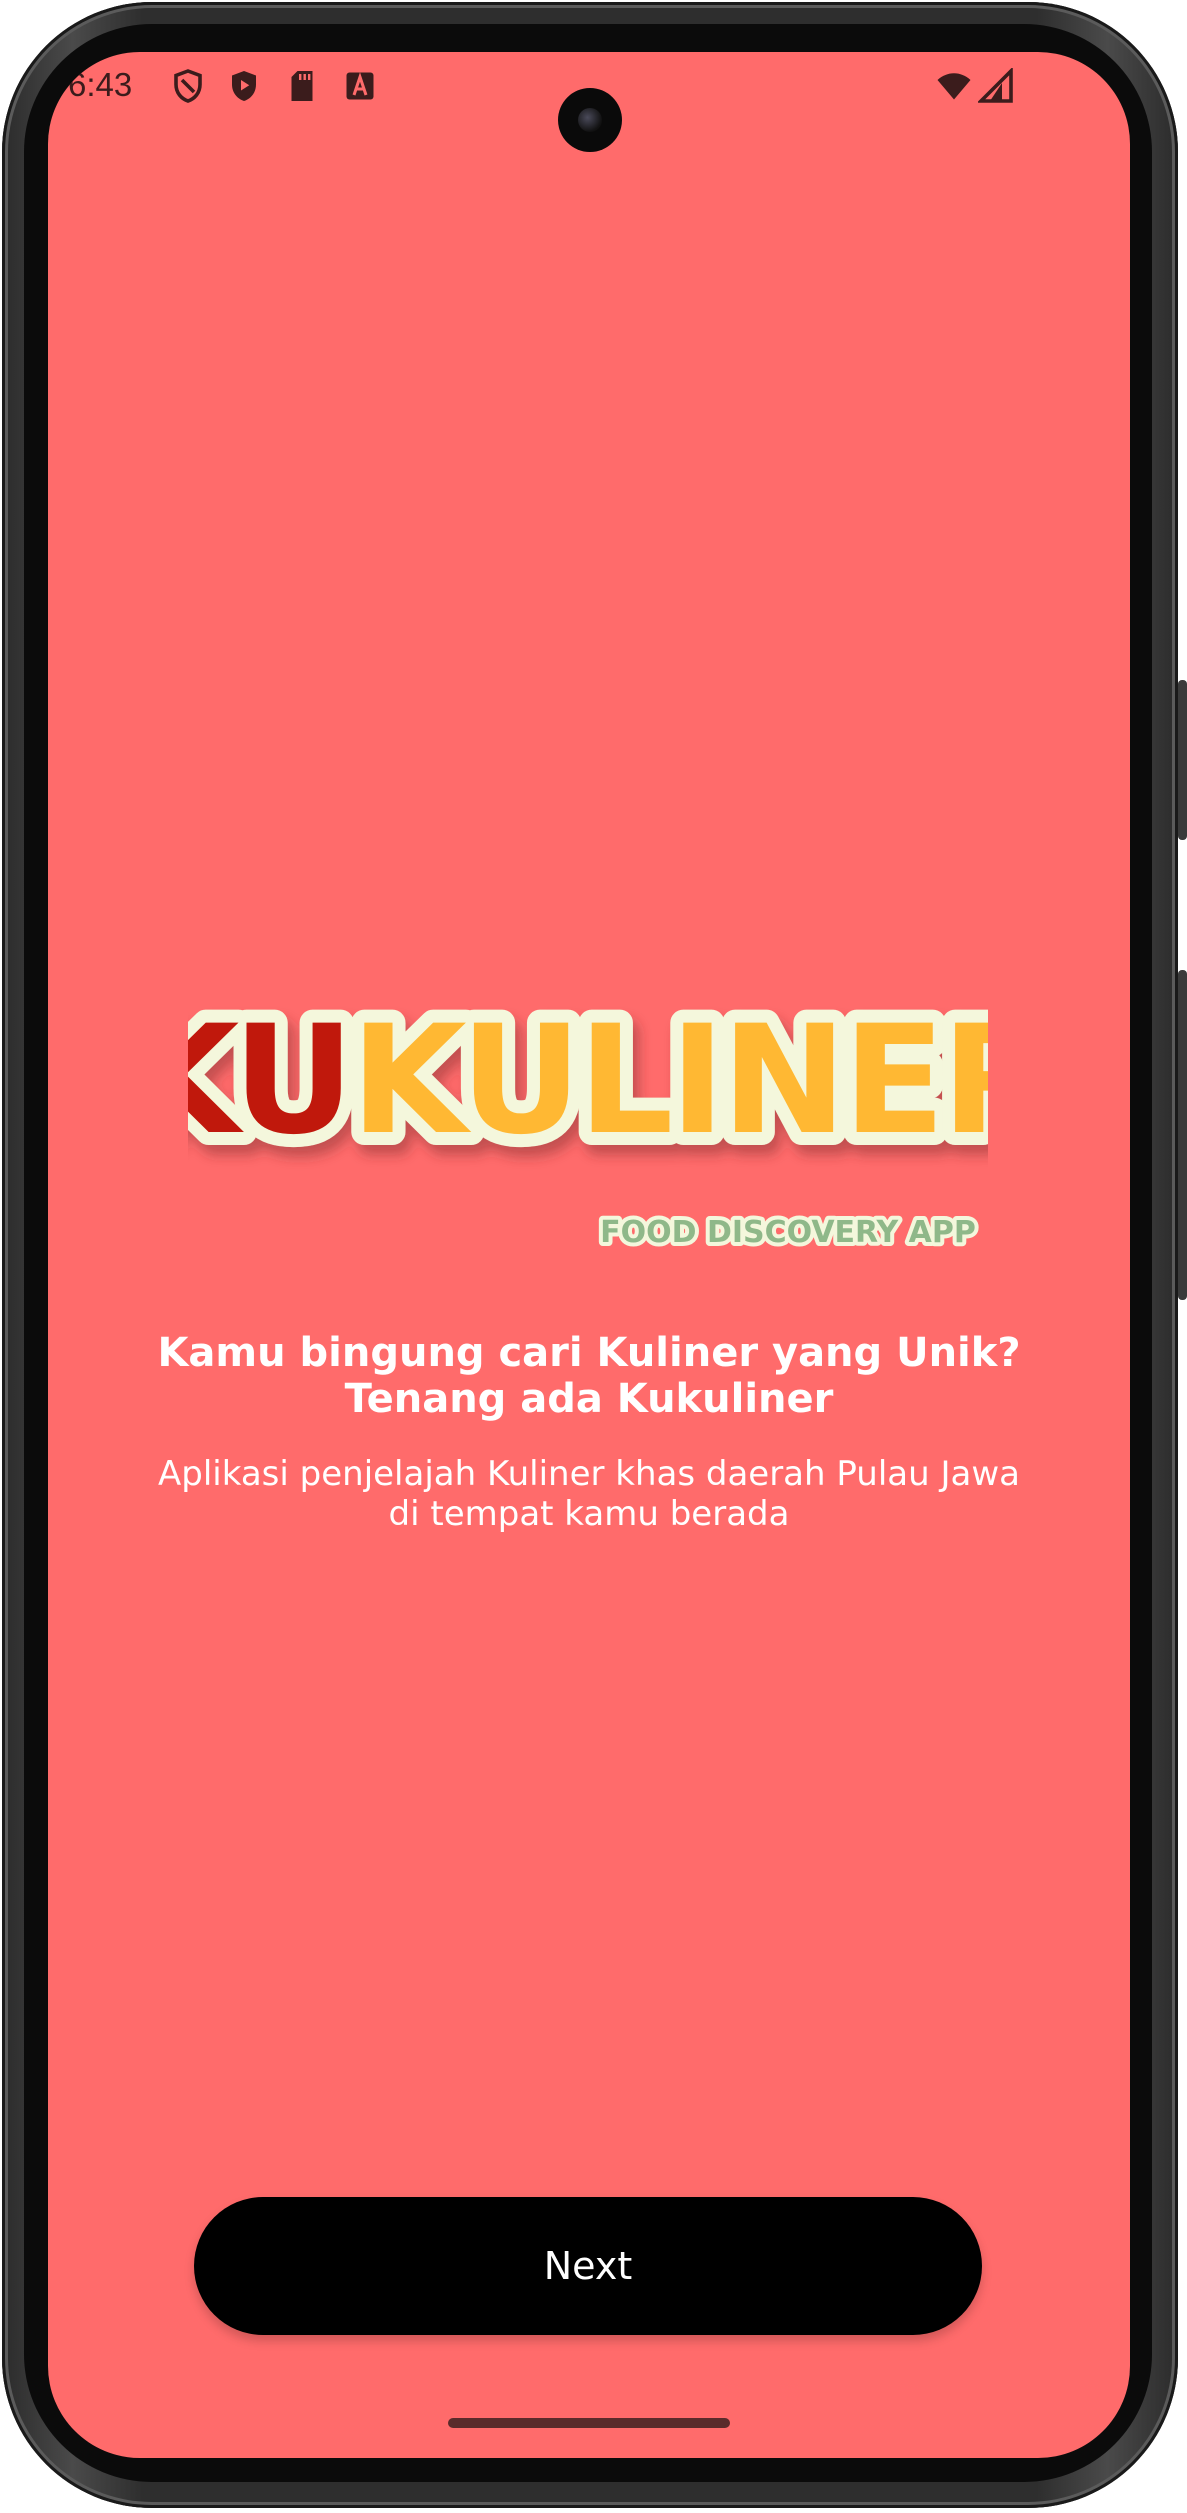 The height and width of the screenshot is (2513, 1187). Describe the element at coordinates (995, 85) in the screenshot. I see `signal-icon` at that location.